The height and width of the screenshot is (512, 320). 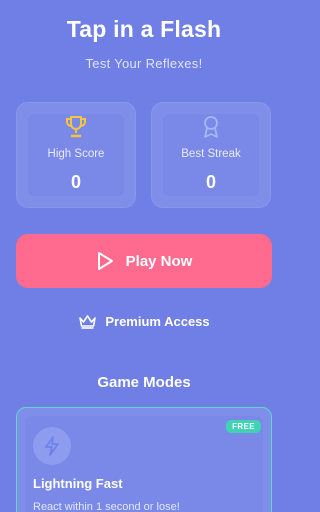 What do you see at coordinates (106, 261) in the screenshot?
I see `play-icon` at bounding box center [106, 261].